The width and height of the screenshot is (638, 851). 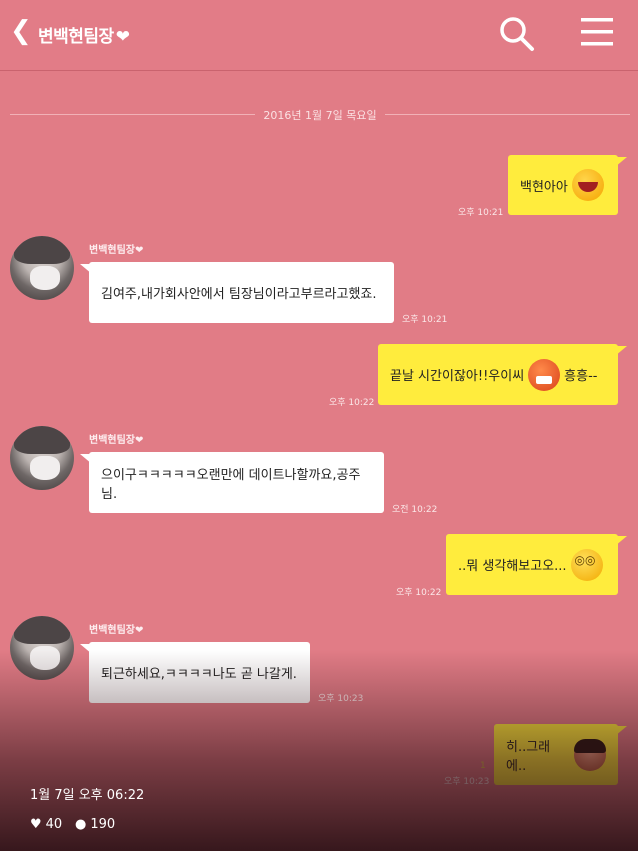 I want to click on grinning-face-emoji, so click(x=587, y=185).